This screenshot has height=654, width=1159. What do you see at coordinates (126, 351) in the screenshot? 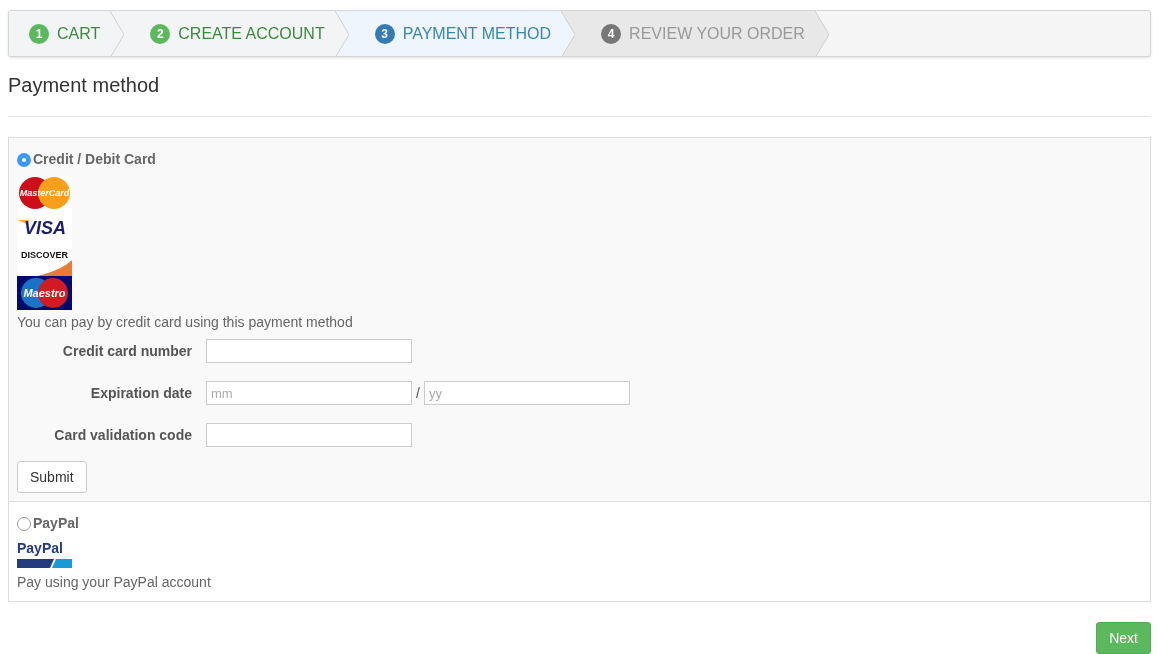
I see `field-label: Credit card number` at bounding box center [126, 351].